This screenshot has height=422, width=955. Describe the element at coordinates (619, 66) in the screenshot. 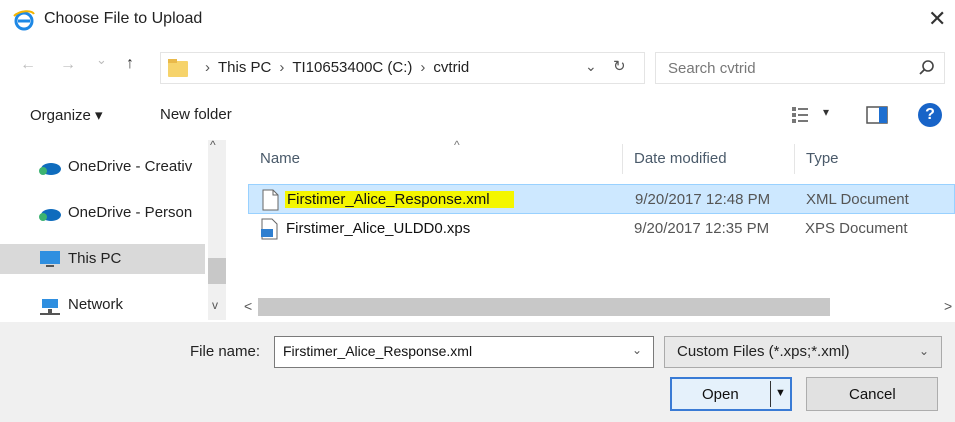

I see `refresh-icon: ↻` at that location.